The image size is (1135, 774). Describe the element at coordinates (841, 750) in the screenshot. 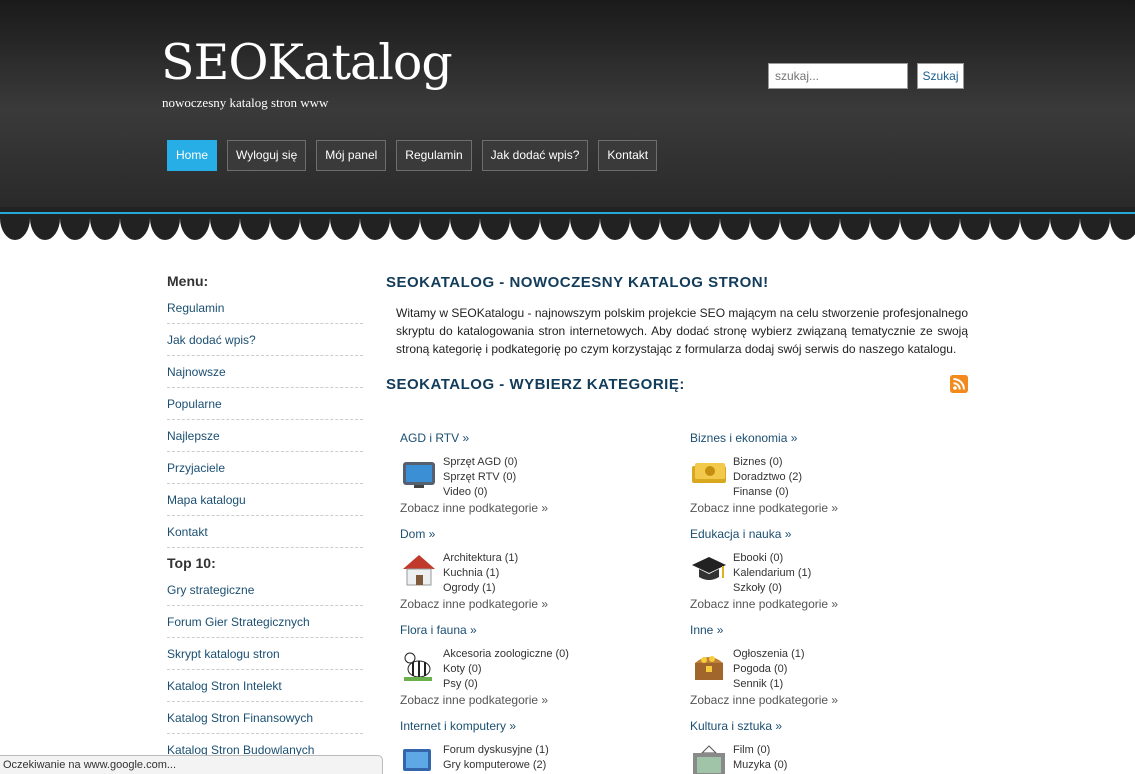

I see `subcategory: Film (0)` at that location.